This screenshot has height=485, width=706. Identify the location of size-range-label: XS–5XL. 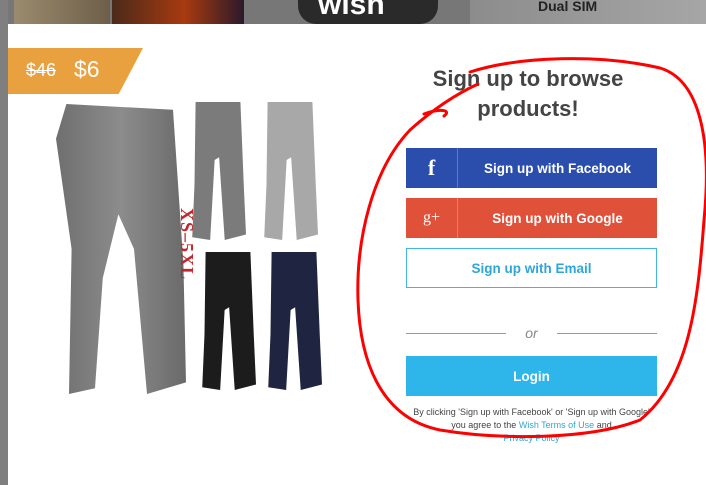
(187, 244).